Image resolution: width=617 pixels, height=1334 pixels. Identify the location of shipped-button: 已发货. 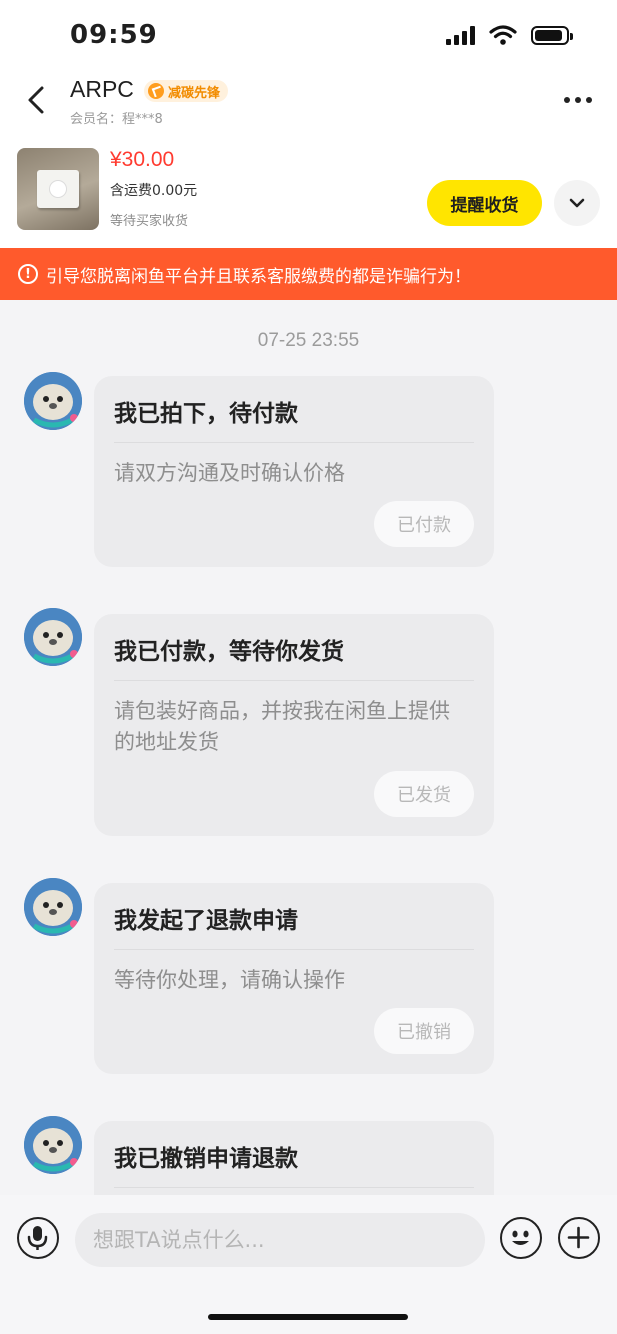
(424, 794).